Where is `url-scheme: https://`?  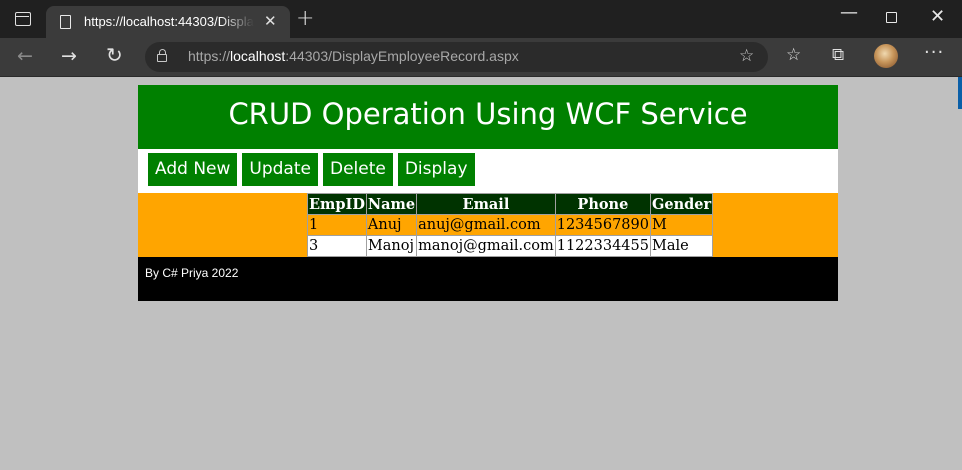
url-scheme: https:// is located at coordinates (209, 56).